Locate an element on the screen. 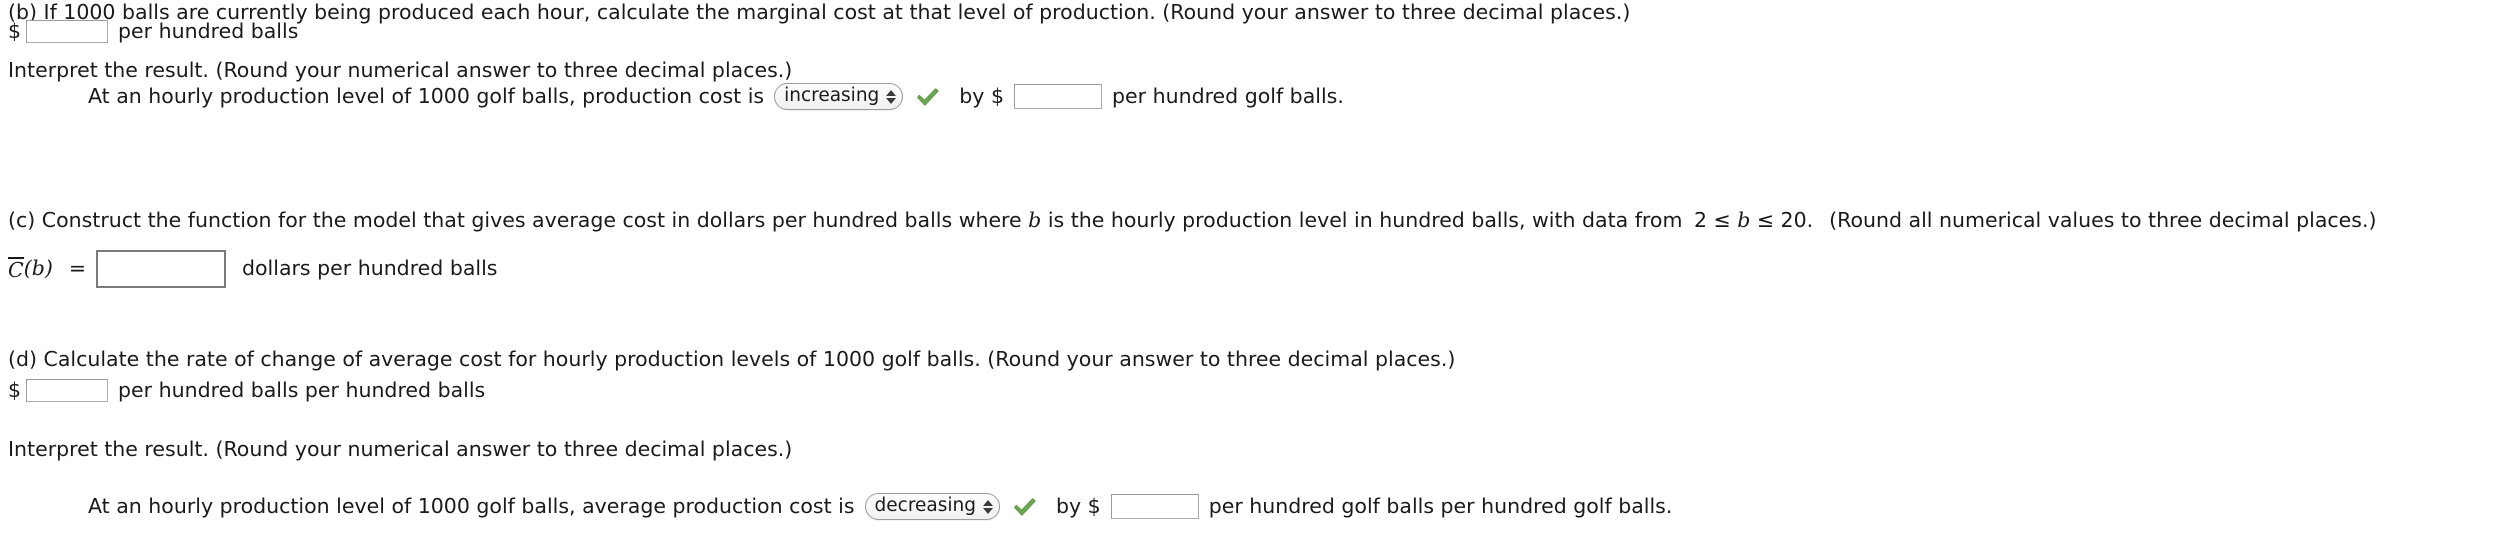 This screenshot has height=538, width=2498. part-c-answer-row: C ( b ) = dollars per hundred balls is located at coordinates (252, 269).